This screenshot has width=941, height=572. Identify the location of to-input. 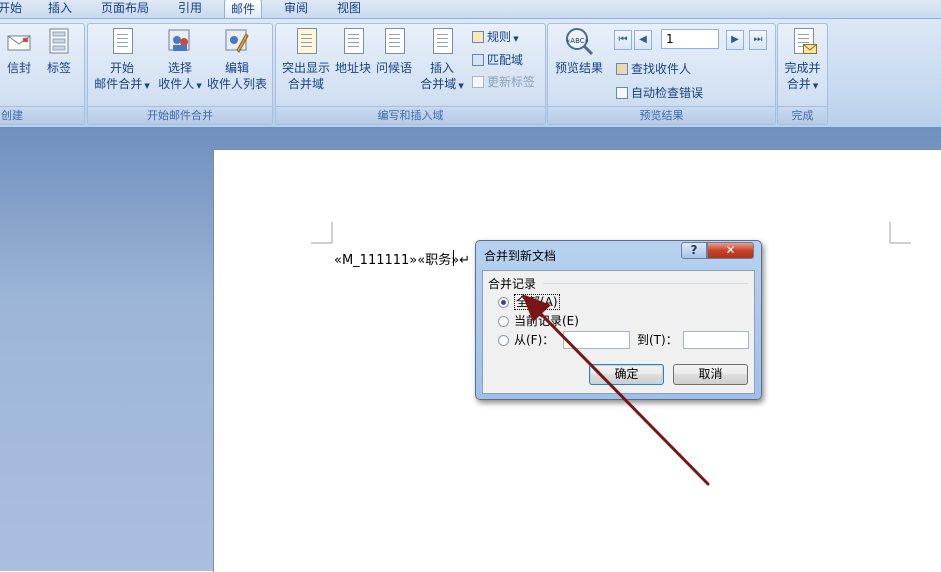
(716, 340).